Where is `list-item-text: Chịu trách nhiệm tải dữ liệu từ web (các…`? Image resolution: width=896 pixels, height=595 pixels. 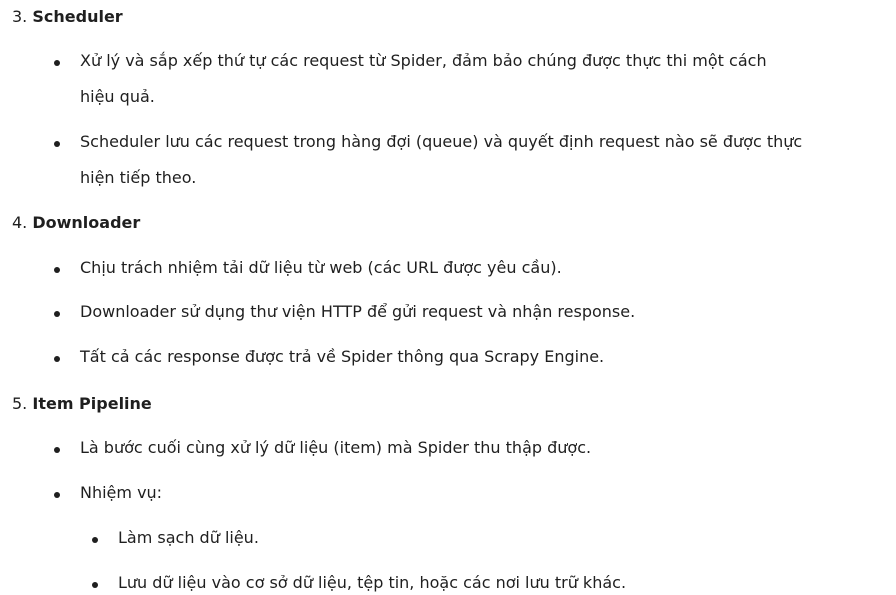 list-item-text: Chịu trách nhiệm tải dữ liệu từ web (các… is located at coordinates (321, 267).